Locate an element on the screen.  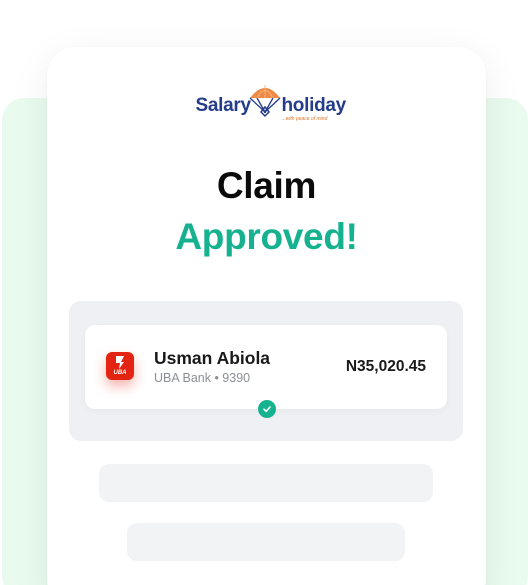
uba-bank-icon: UBA is located at coordinates (120, 366).